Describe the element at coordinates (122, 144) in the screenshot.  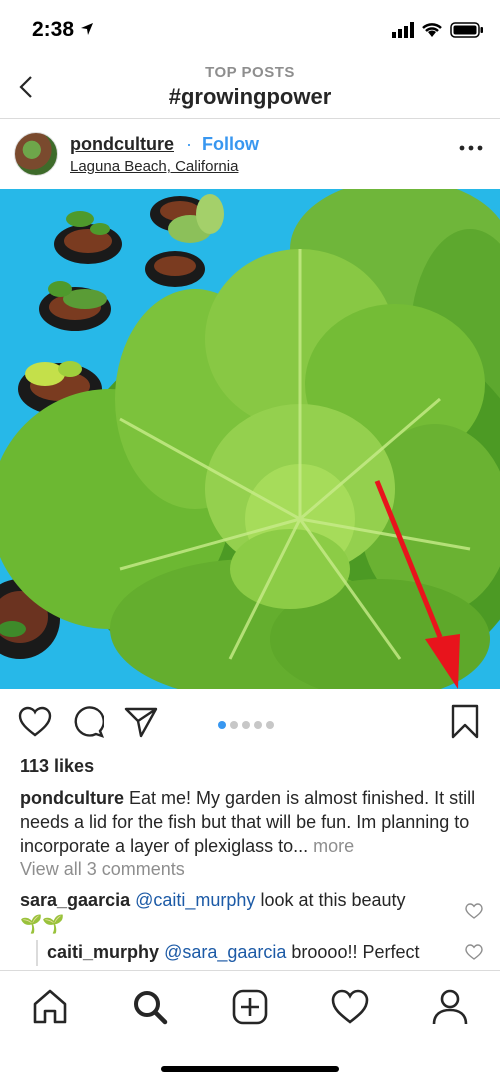
I see `post-username: pondculture` at that location.